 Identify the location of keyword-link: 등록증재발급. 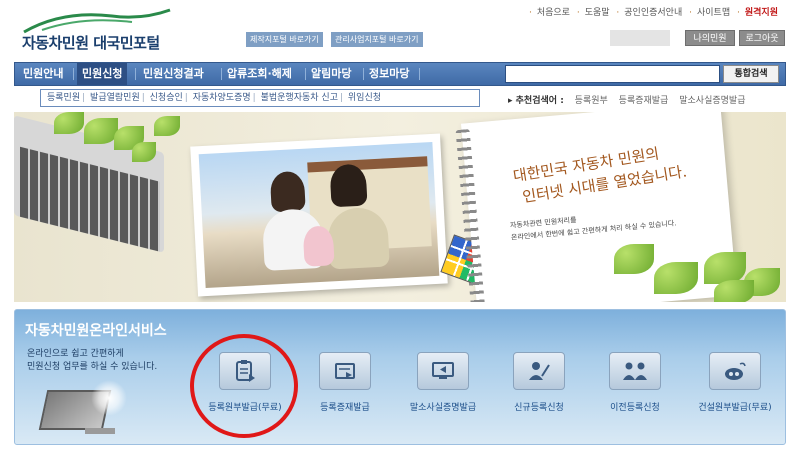
(644, 101).